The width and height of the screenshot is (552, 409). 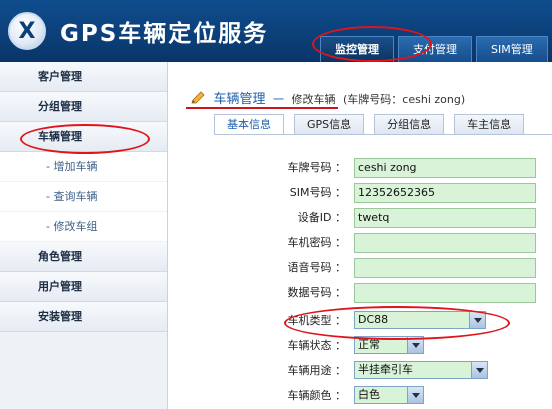 I want to click on sidebar-sub-add-vehicle: - 增加车辆, so click(x=83, y=167).